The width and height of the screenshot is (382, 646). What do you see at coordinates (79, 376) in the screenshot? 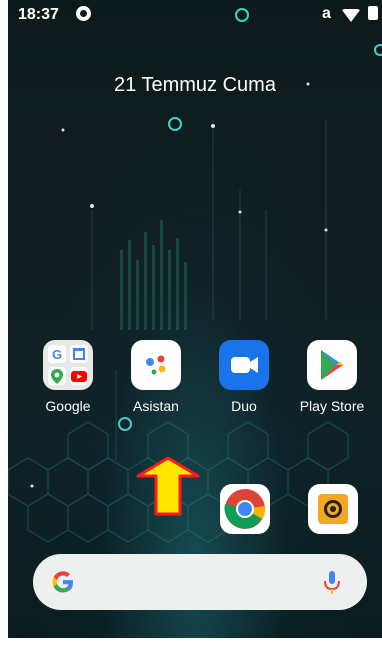
I see `youtube-mini-icon` at bounding box center [79, 376].